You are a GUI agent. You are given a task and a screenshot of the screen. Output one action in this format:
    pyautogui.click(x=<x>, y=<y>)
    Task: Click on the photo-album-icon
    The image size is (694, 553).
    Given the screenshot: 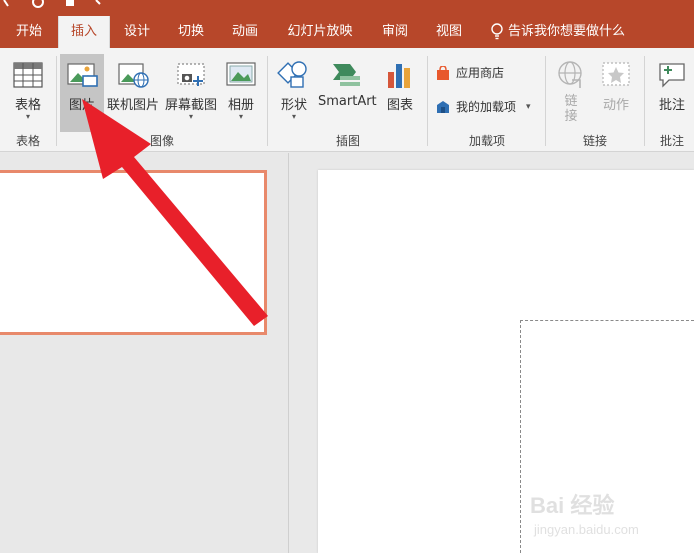 What is the action you would take?
    pyautogui.click(x=241, y=74)
    